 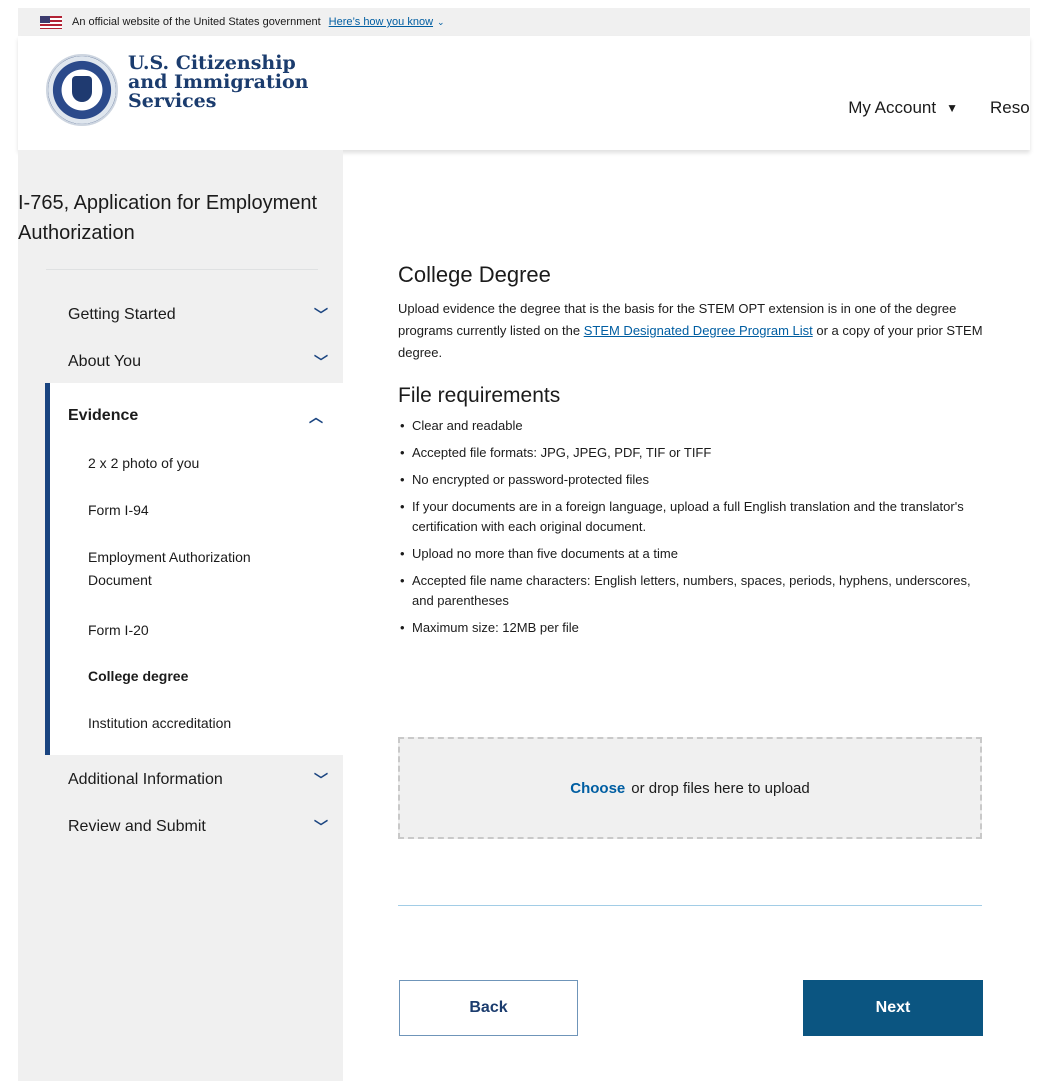 I want to click on resources-menu: Resources, so click(x=1010, y=108).